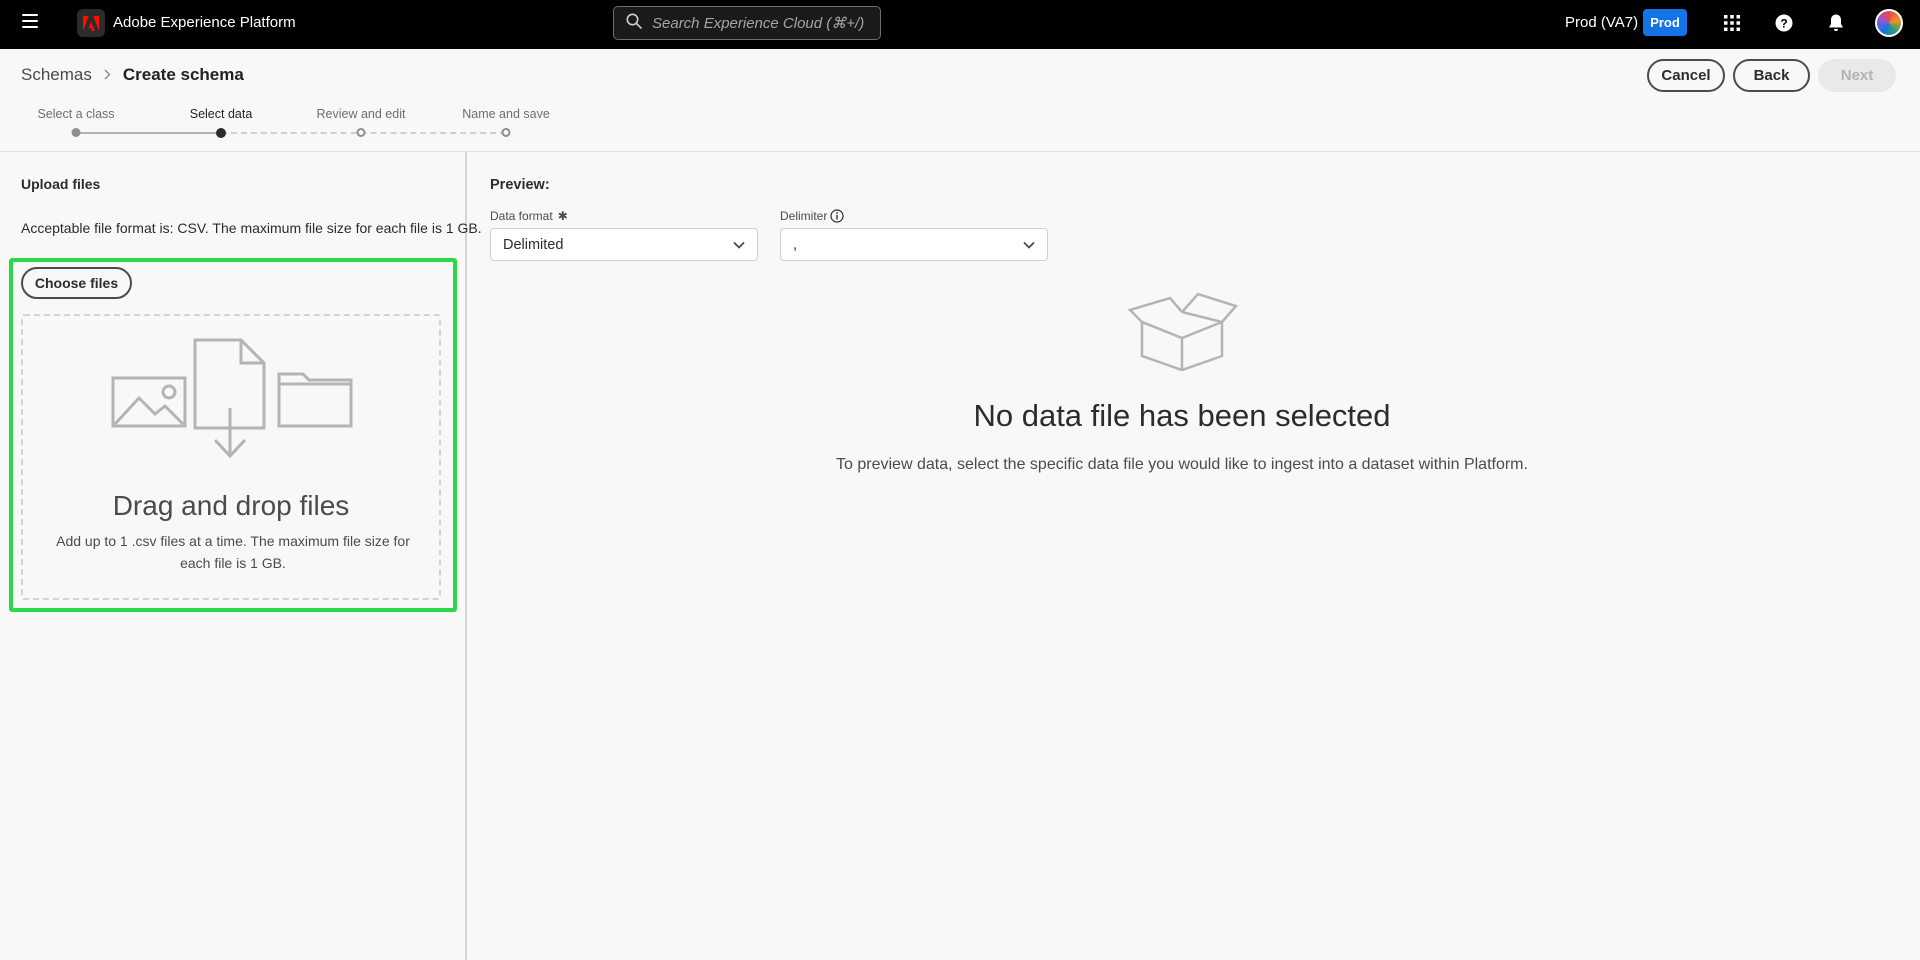 Image resolution: width=1920 pixels, height=960 pixels. I want to click on data-format-label-text: Data format, so click(521, 216).